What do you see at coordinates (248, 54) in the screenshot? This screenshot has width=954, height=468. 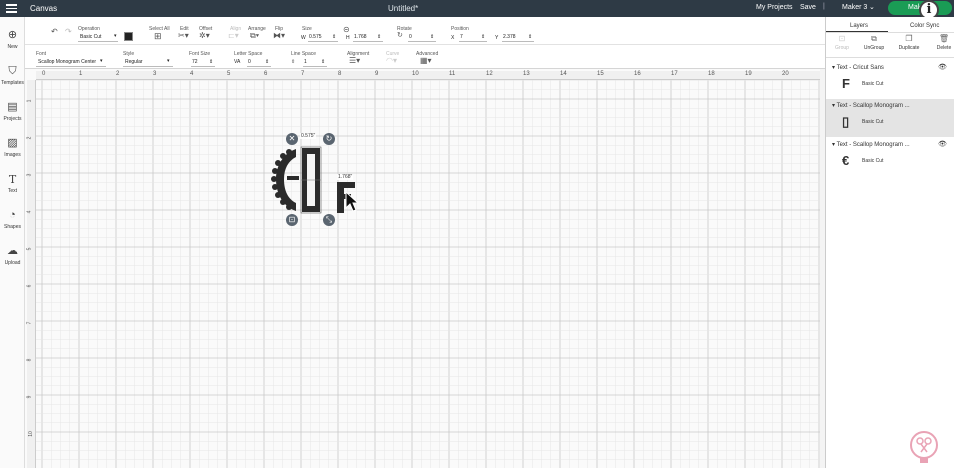 I see `letter-space-label: Letter Space` at bounding box center [248, 54].